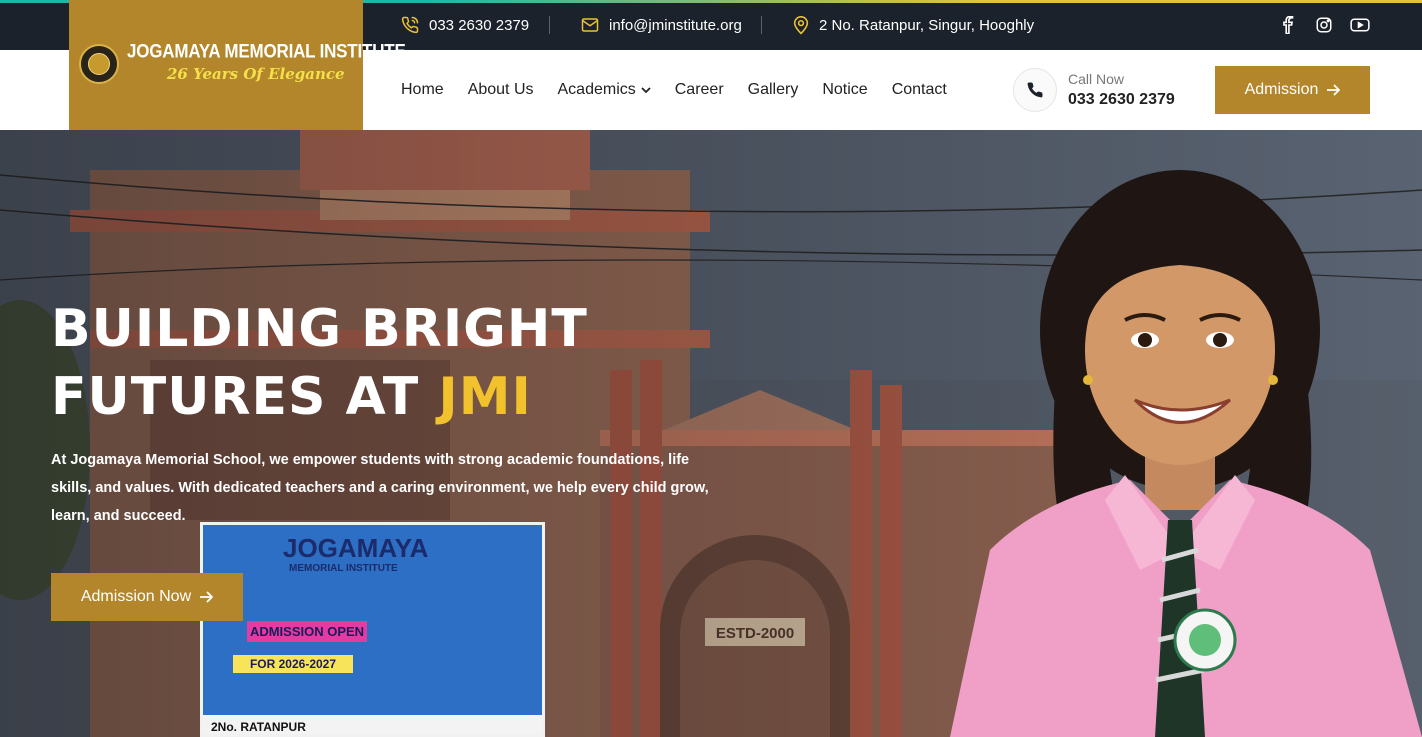 This screenshot has width=1422, height=737. I want to click on nav-career: Career, so click(699, 90).